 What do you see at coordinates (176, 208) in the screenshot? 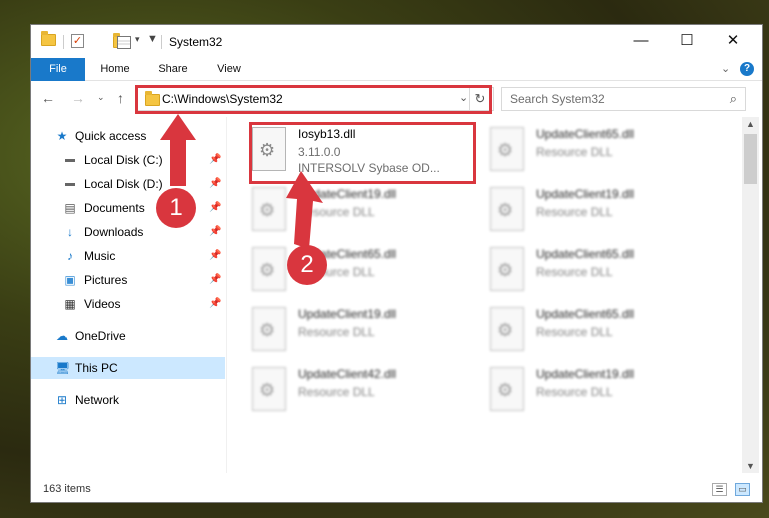
I see `step-1-badge: 1` at bounding box center [176, 208].